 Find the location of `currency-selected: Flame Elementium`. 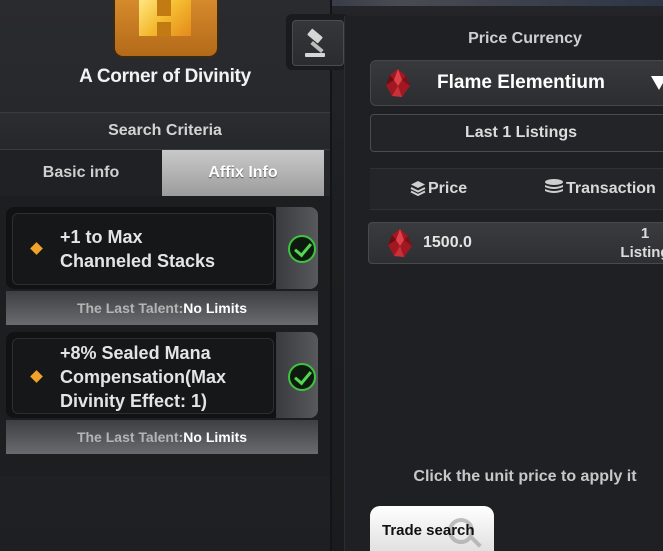

currency-selected: Flame Elementium is located at coordinates (521, 82).